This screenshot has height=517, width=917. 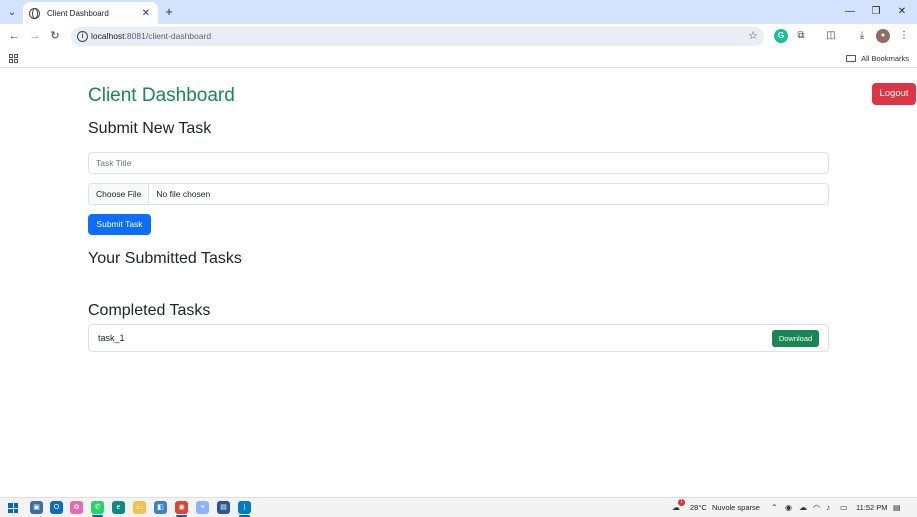 I want to click on url-host: localhost, so click(x=108, y=36).